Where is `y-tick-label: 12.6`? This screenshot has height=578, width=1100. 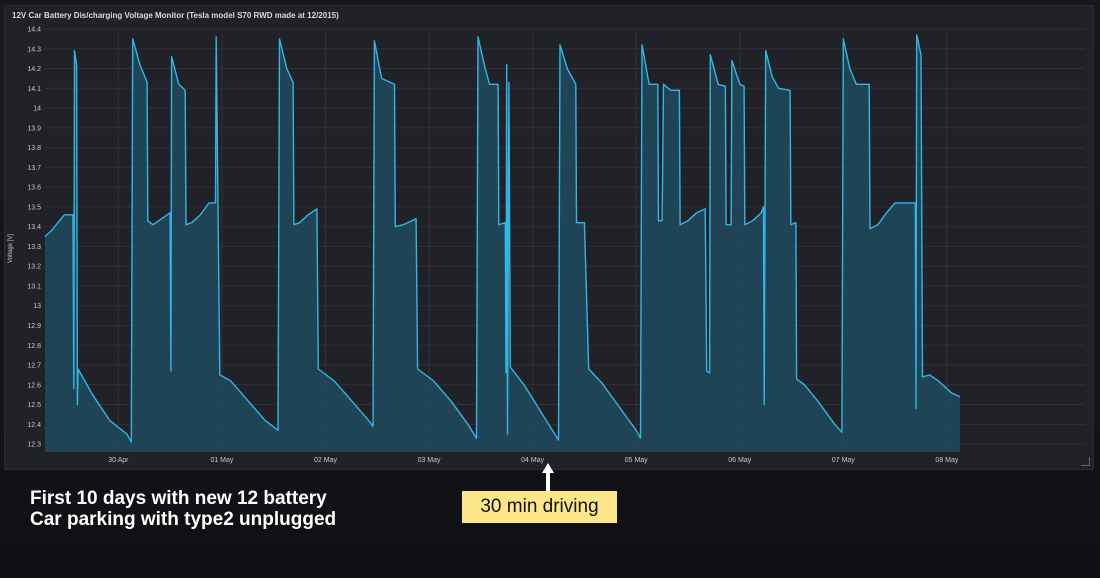 y-tick-label: 12.6 is located at coordinates (34, 385).